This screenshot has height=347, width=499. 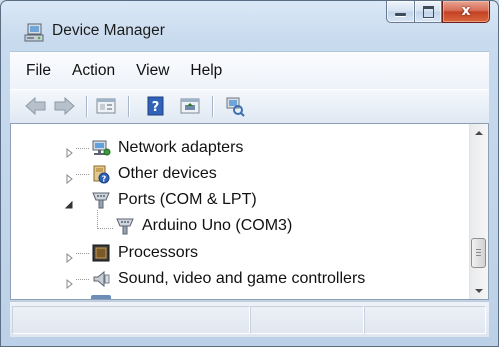 I want to click on grip-icon, so click(x=478, y=253).